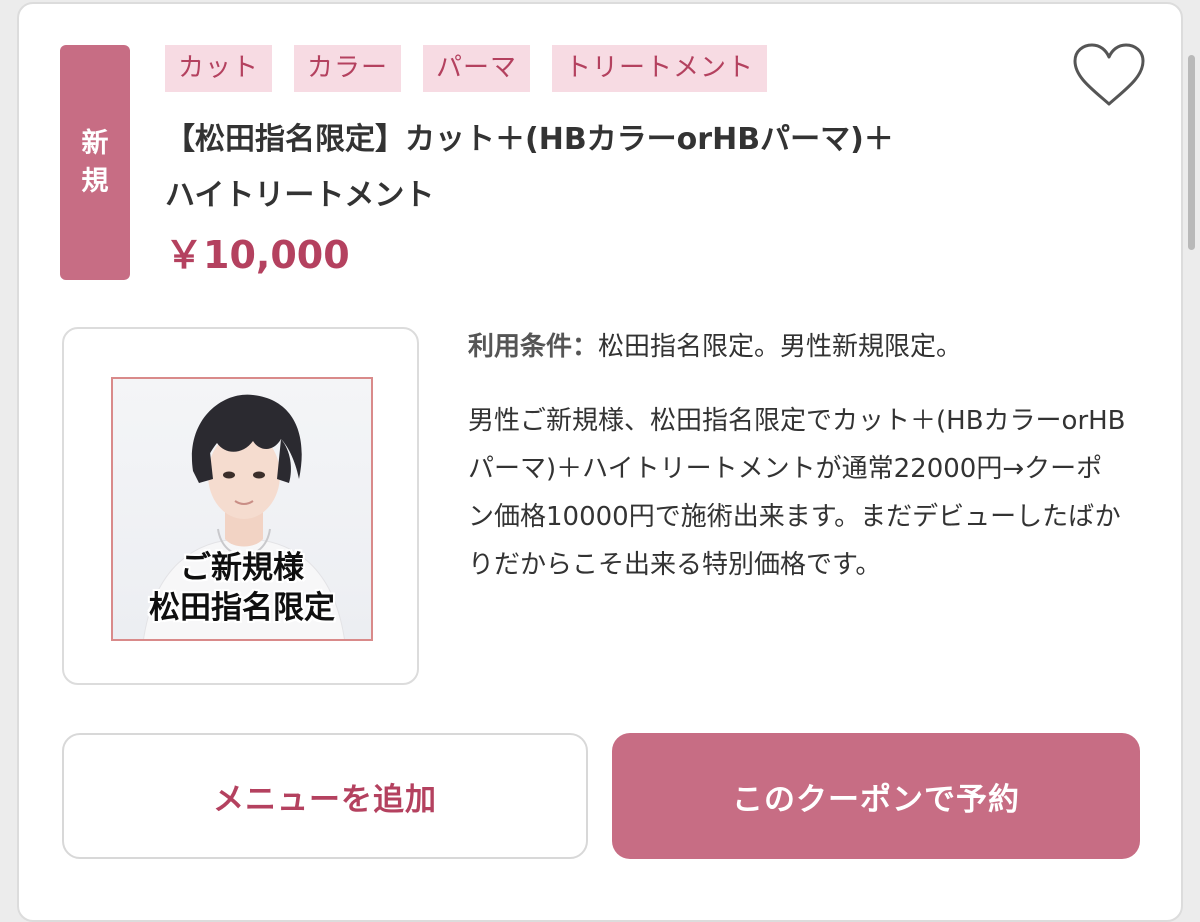  I want to click on photo-caption-line1: ご新規様, so click(242, 568).